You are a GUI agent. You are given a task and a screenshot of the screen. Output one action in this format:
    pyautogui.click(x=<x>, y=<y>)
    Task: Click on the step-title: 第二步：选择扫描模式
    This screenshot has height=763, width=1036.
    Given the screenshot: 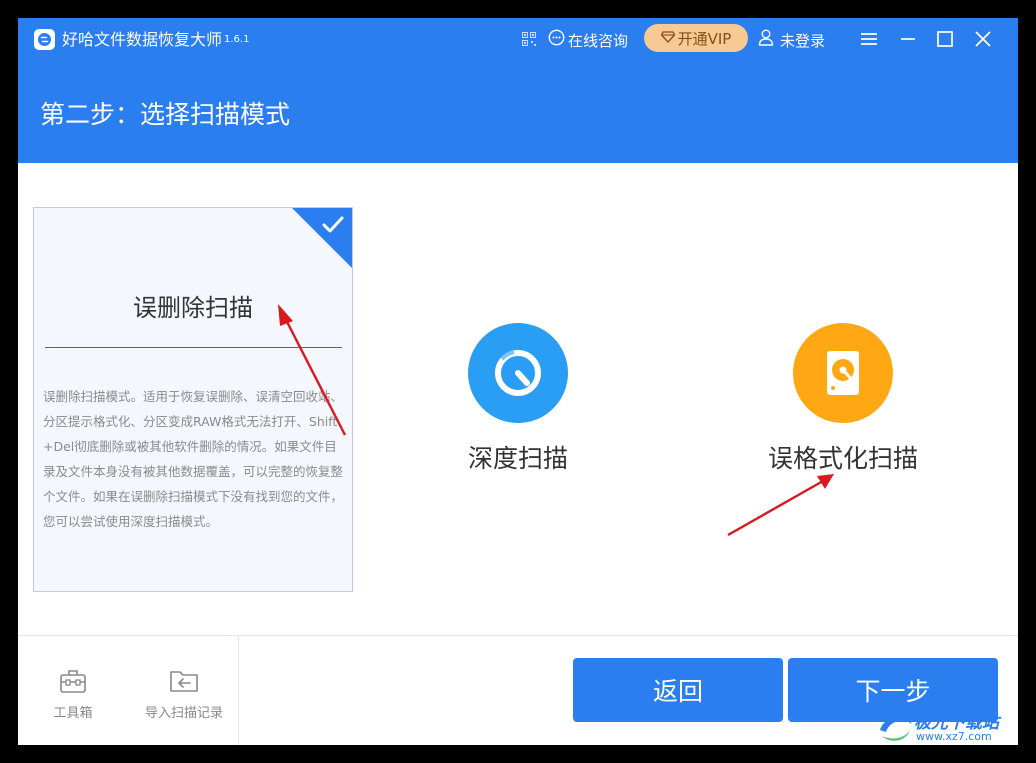 What is the action you would take?
    pyautogui.click(x=165, y=114)
    